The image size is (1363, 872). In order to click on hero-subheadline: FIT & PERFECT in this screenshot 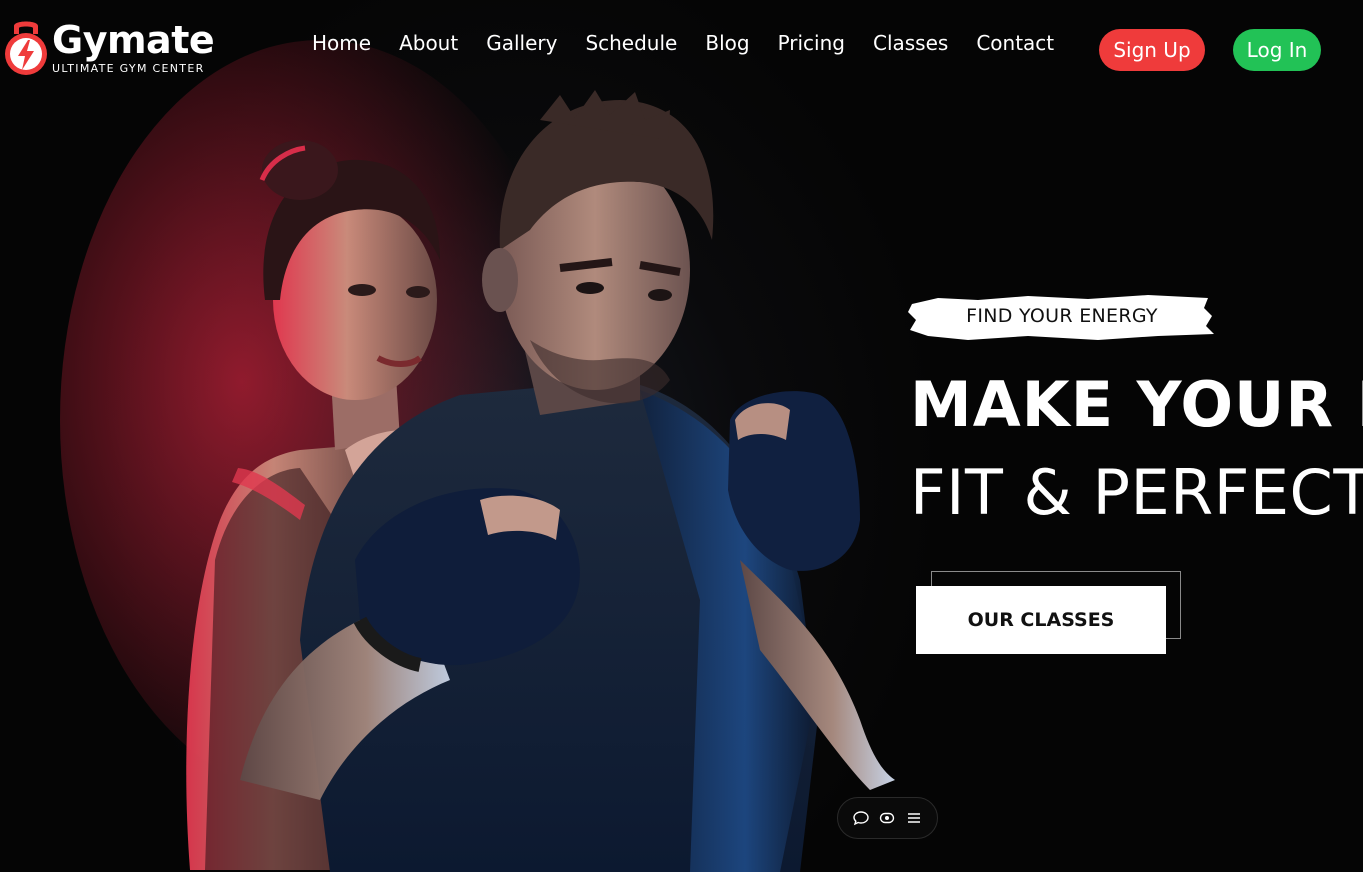, I will do `click(1136, 492)`.